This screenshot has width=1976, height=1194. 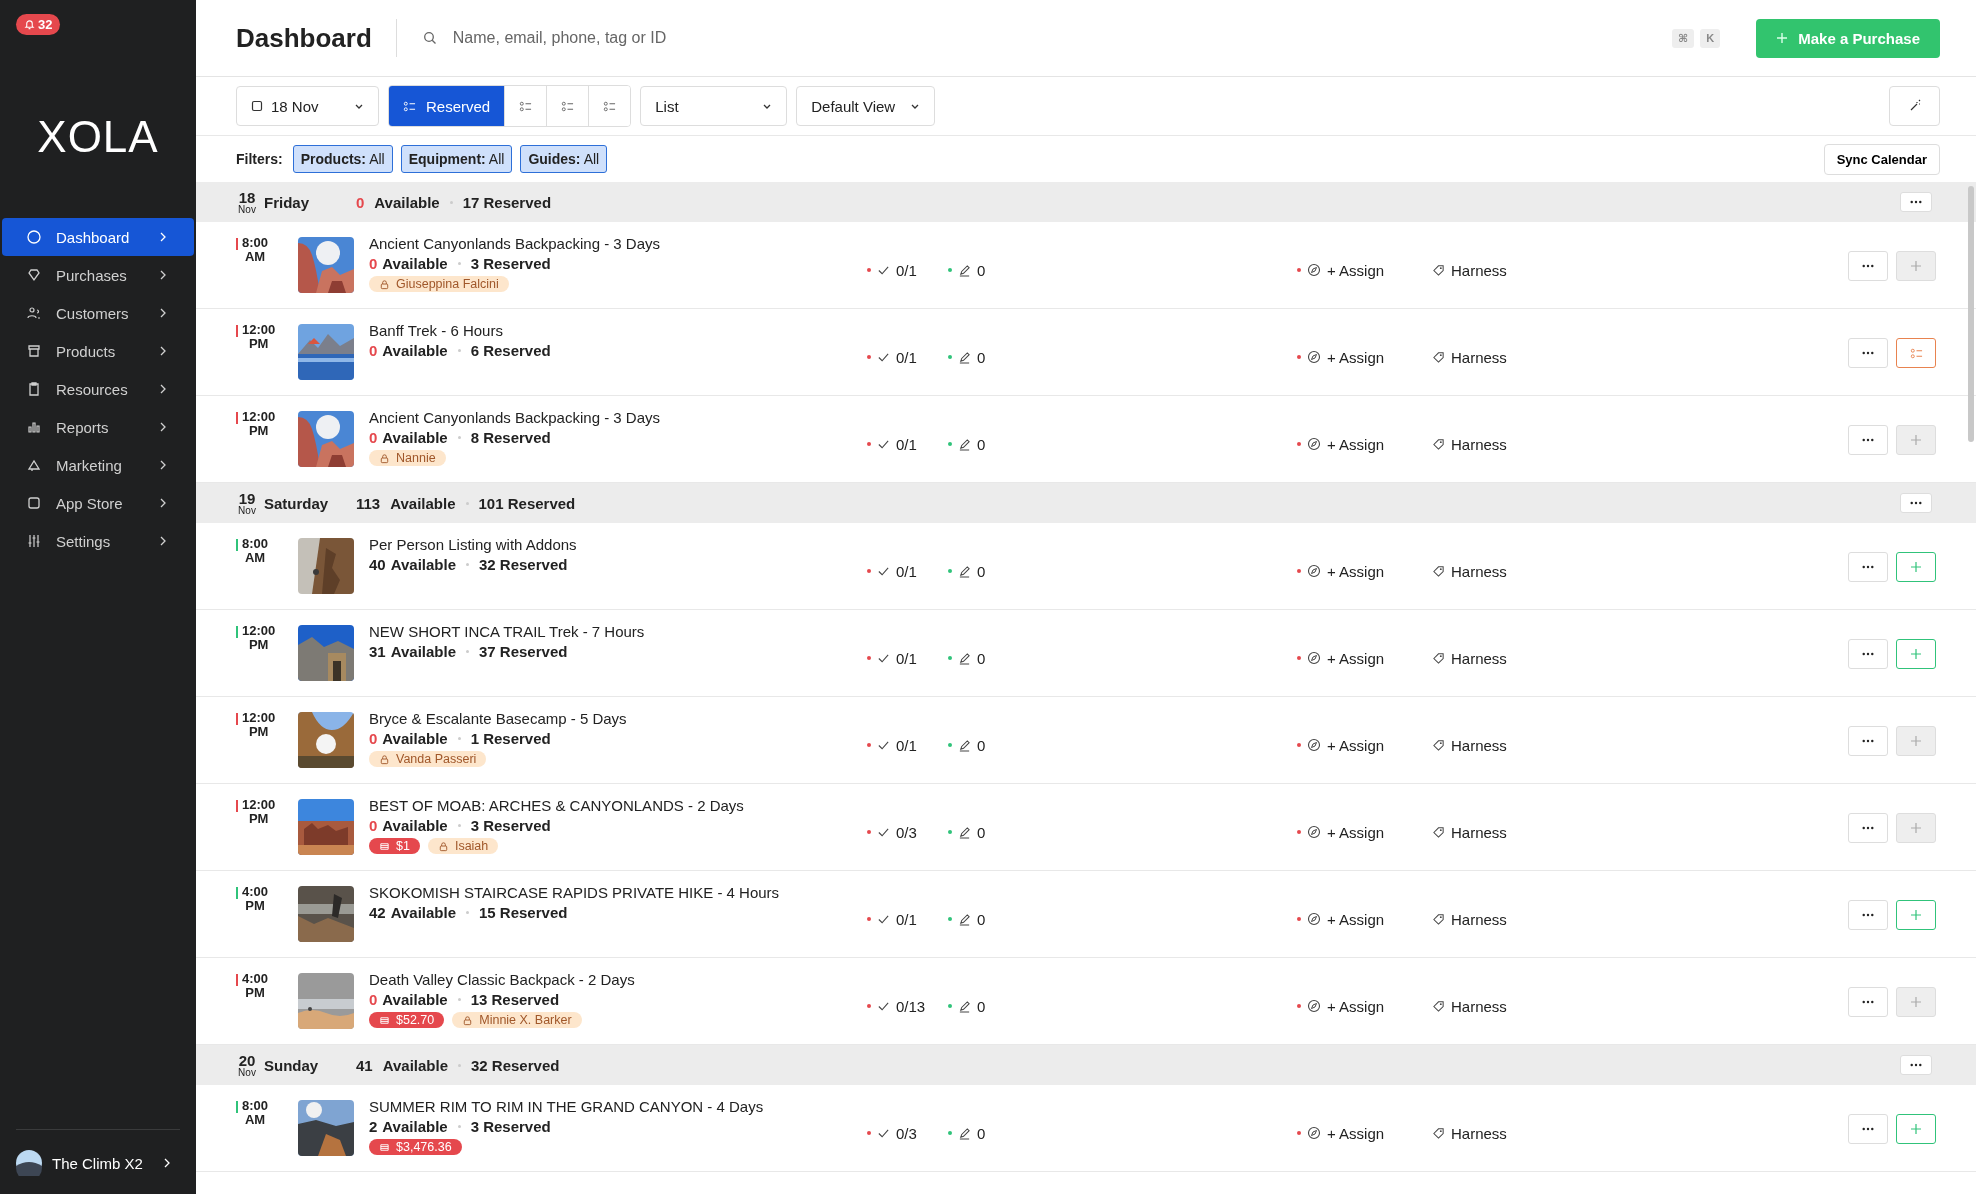 I want to click on event-period: AM, so click(x=255, y=1120).